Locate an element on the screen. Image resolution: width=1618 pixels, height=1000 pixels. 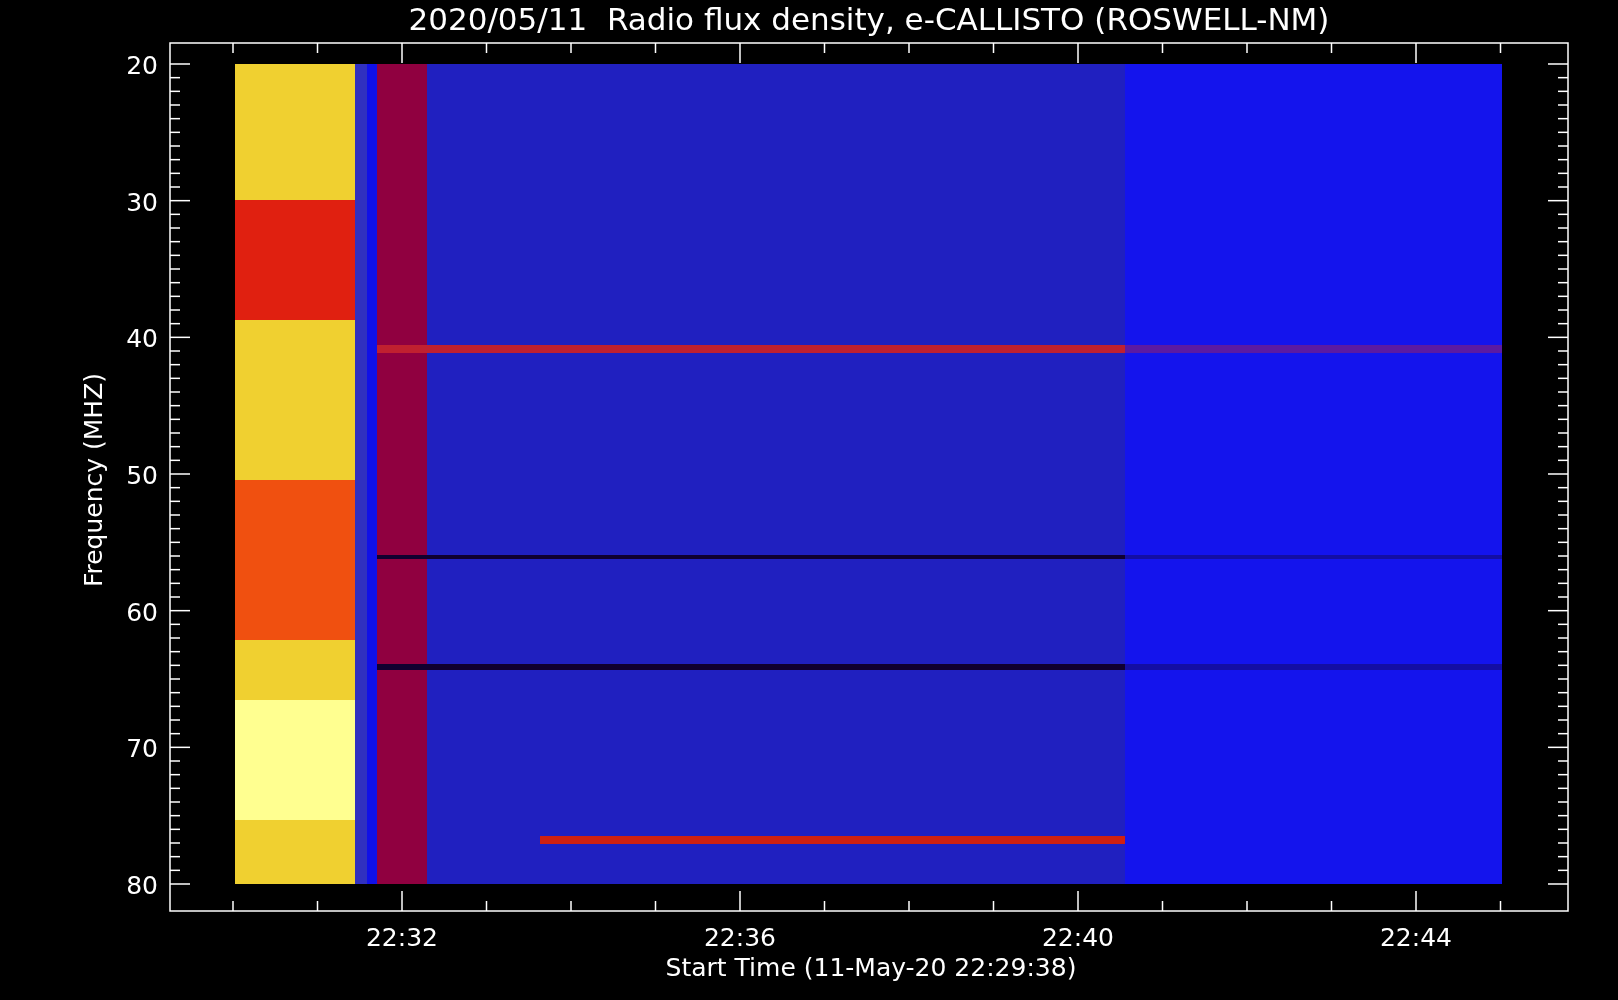
x-tick-label: 22:32 is located at coordinates (402, 937).